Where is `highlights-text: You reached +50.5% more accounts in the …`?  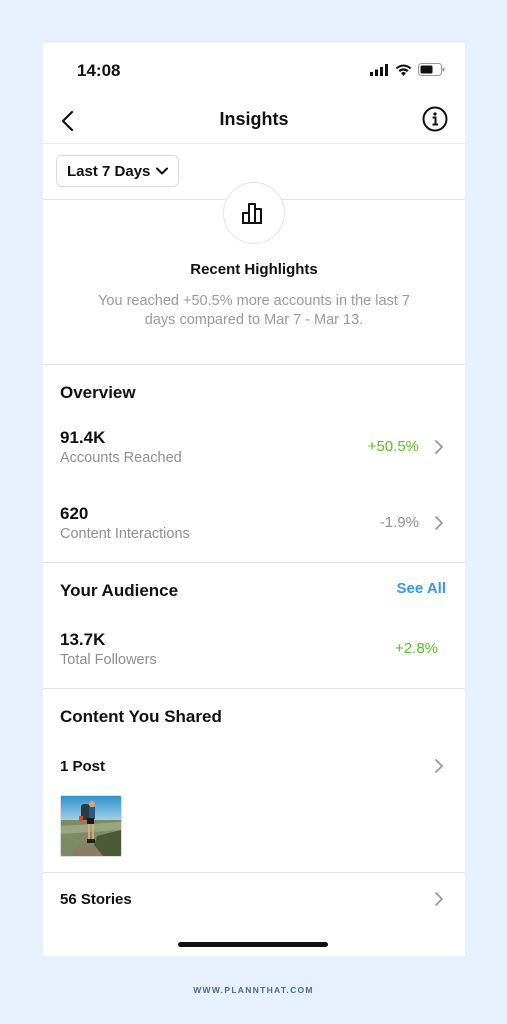 highlights-text: You reached +50.5% more accounts in the … is located at coordinates (254, 310).